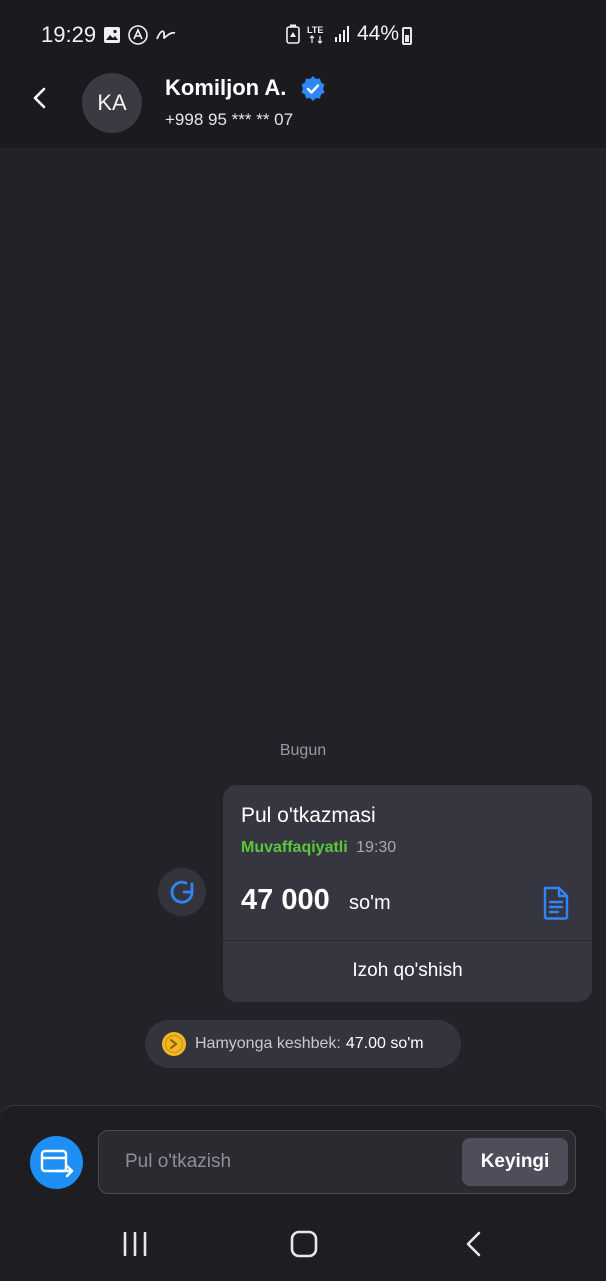 The image size is (606, 1281). I want to click on home-icon, so click(304, 1244).